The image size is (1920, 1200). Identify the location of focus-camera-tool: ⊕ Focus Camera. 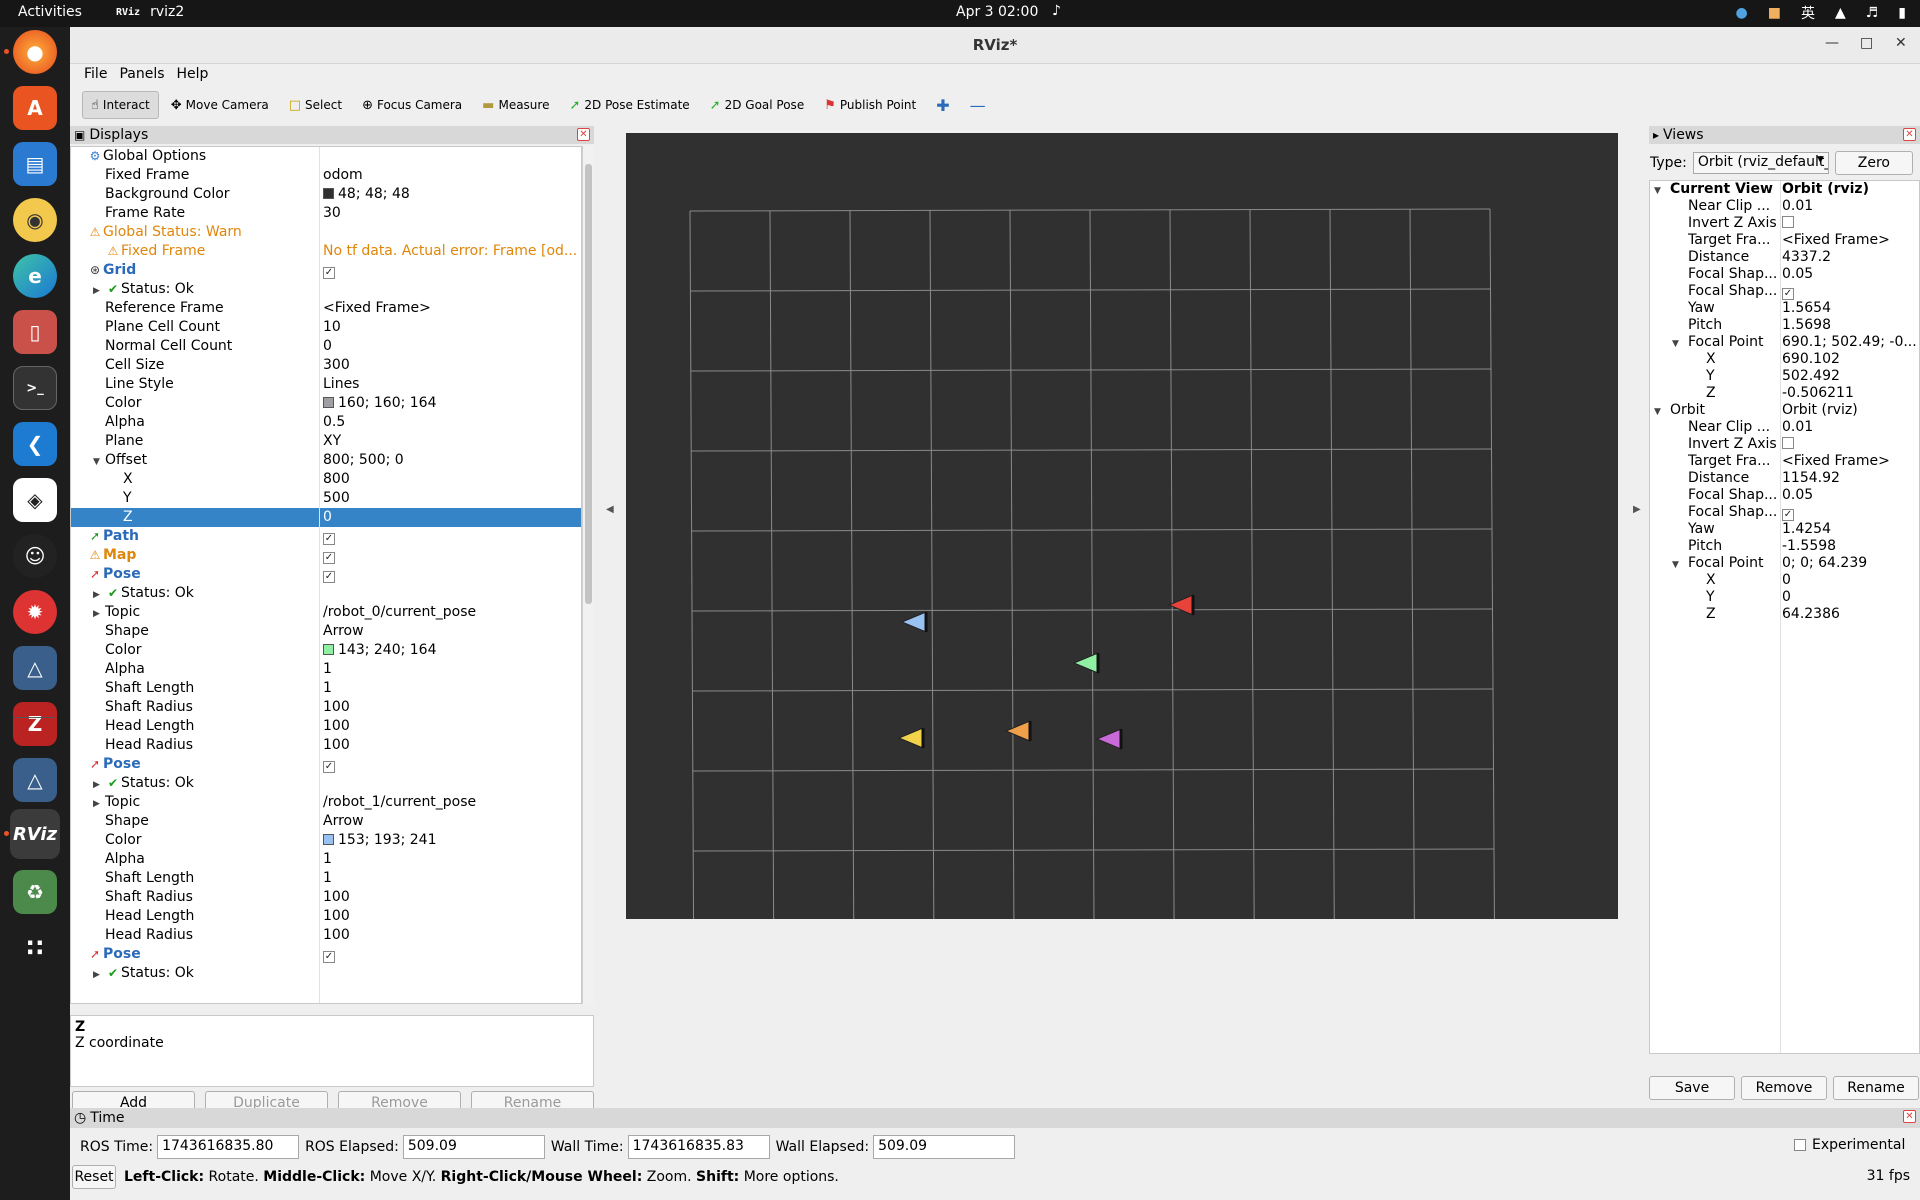
(412, 105).